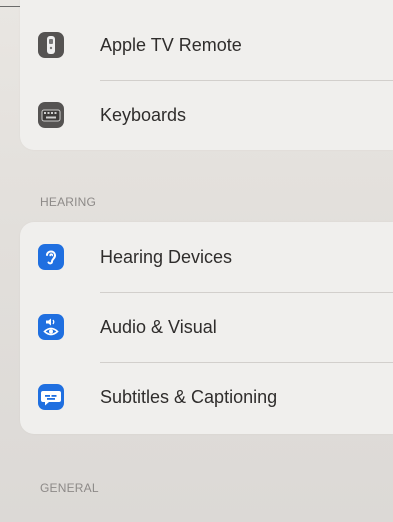 The width and height of the screenshot is (393, 522). Describe the element at coordinates (51, 327) in the screenshot. I see `speaker-eye-icon` at that location.